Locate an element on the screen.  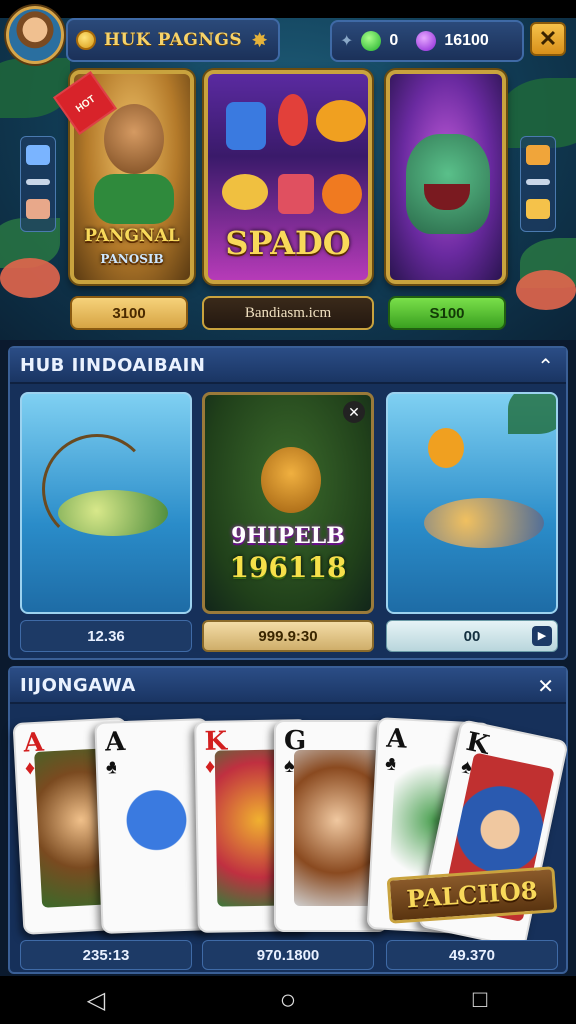
cards-value-1: 235:13 is located at coordinates (106, 955).